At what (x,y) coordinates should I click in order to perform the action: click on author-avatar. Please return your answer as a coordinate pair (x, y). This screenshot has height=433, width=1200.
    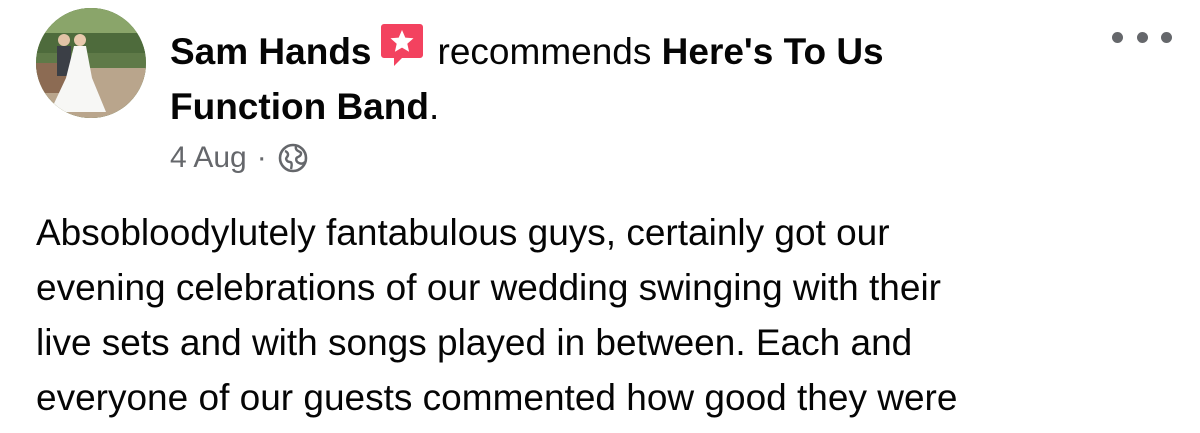
    Looking at the image, I should click on (91, 63).